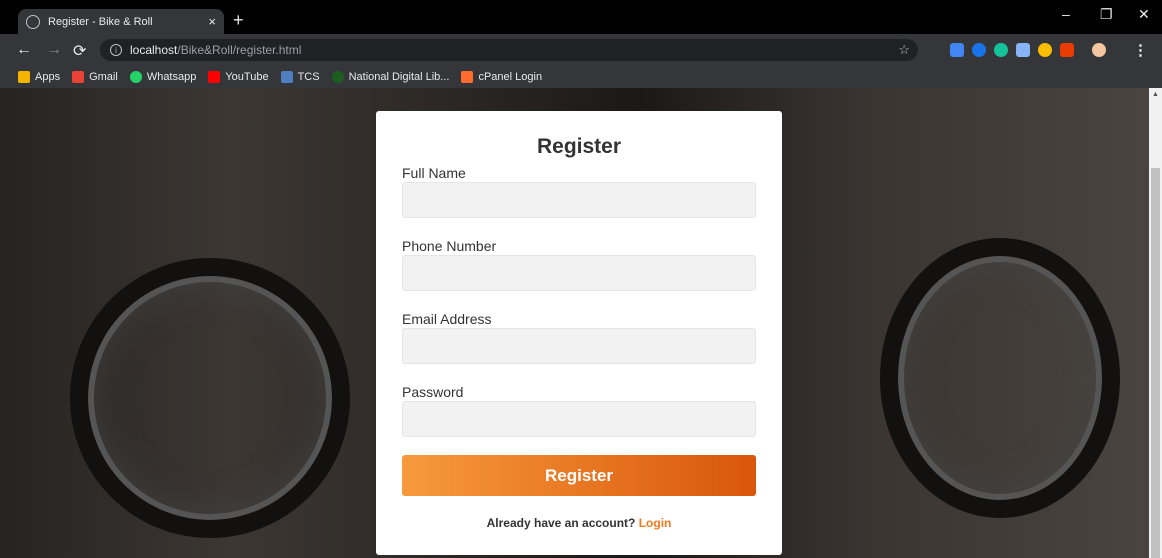 The width and height of the screenshot is (1162, 558). What do you see at coordinates (154, 50) in the screenshot?
I see `url-host: localhost` at bounding box center [154, 50].